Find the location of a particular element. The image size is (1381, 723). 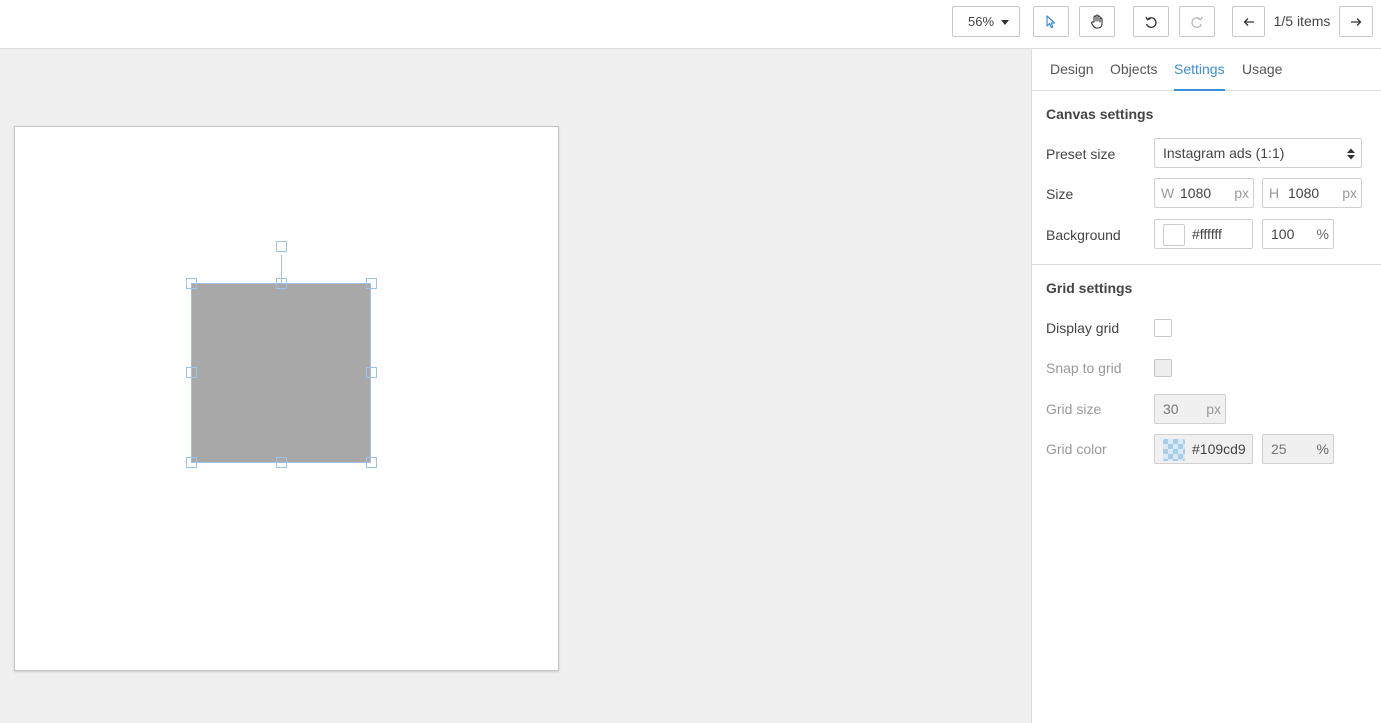

height-unit: px is located at coordinates (1349, 193).